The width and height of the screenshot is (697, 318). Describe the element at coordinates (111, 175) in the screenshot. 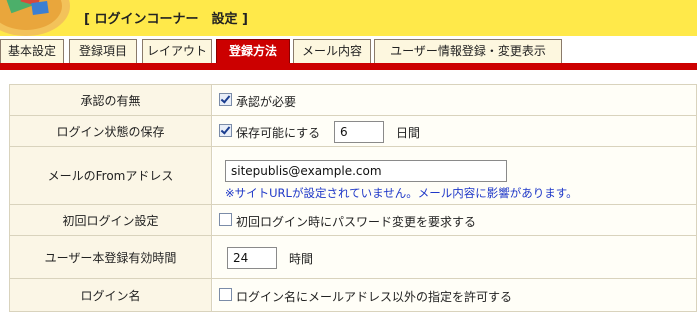

I see `mail-from-label: メールのFromアドレス` at that location.